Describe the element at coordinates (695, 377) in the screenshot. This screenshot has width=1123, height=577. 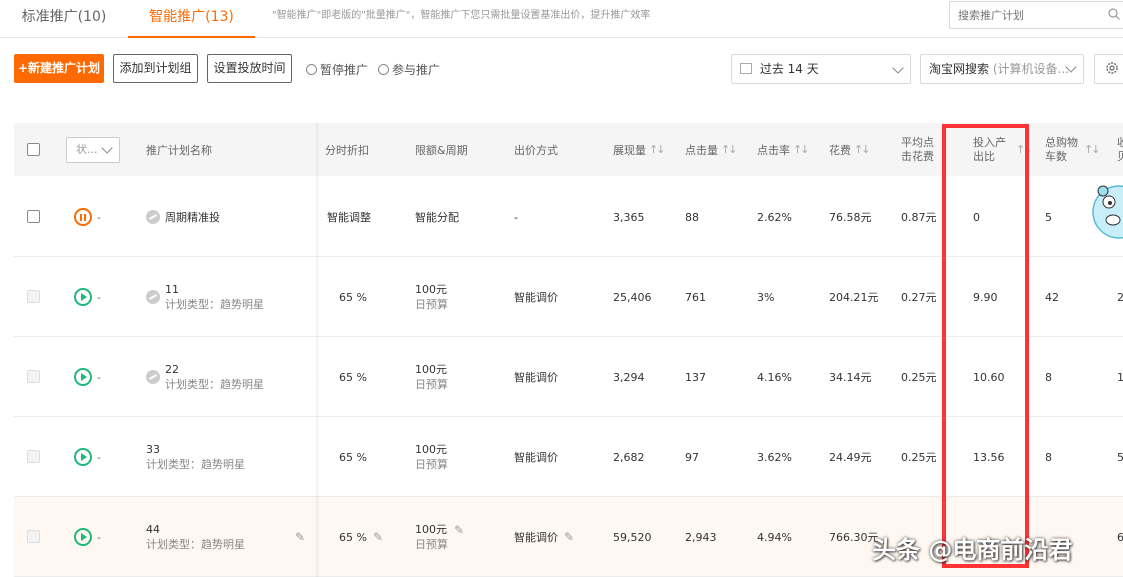
I see `row-clicks: 137` at that location.